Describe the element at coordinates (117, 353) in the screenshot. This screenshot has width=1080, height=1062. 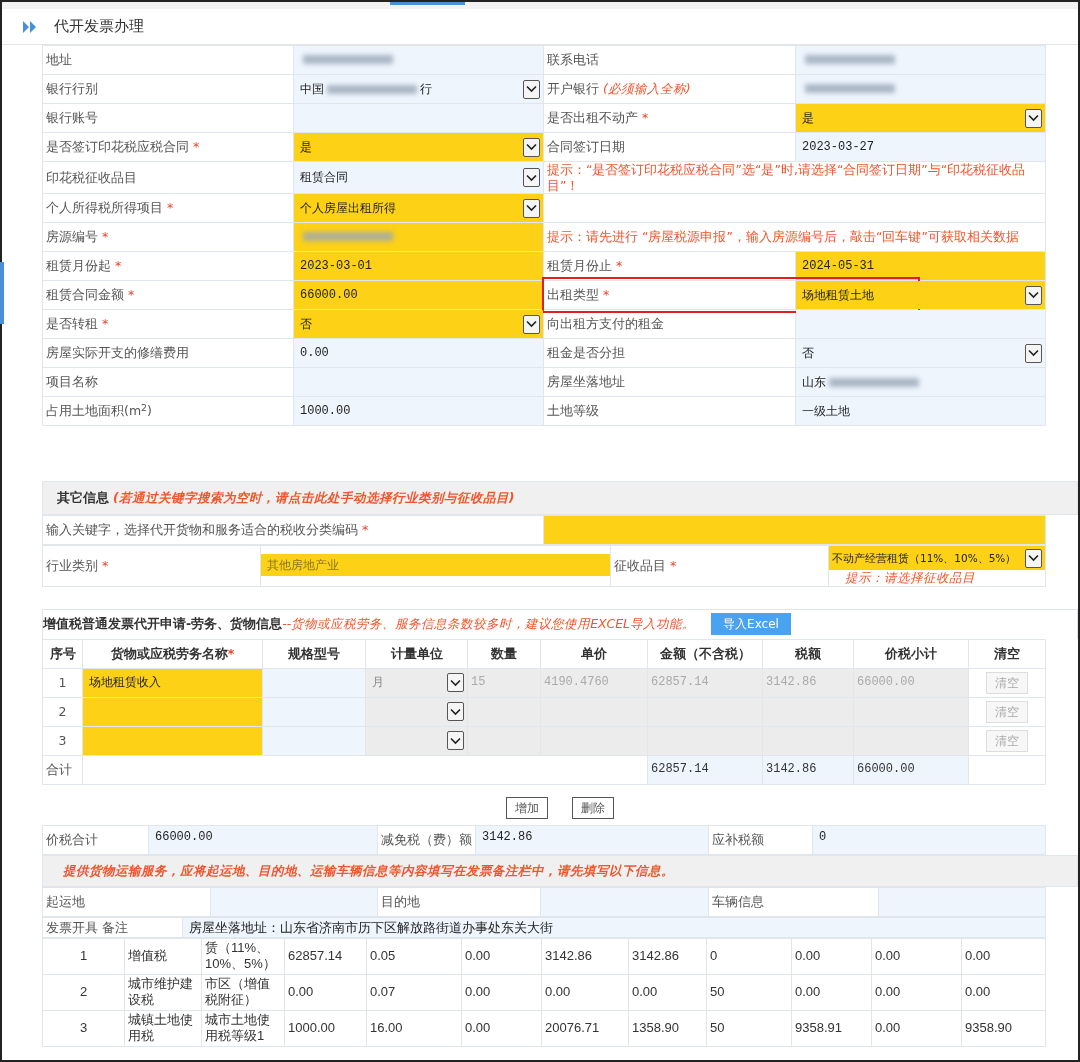
I see `field-label: 房屋实际开支的修缮费用` at that location.